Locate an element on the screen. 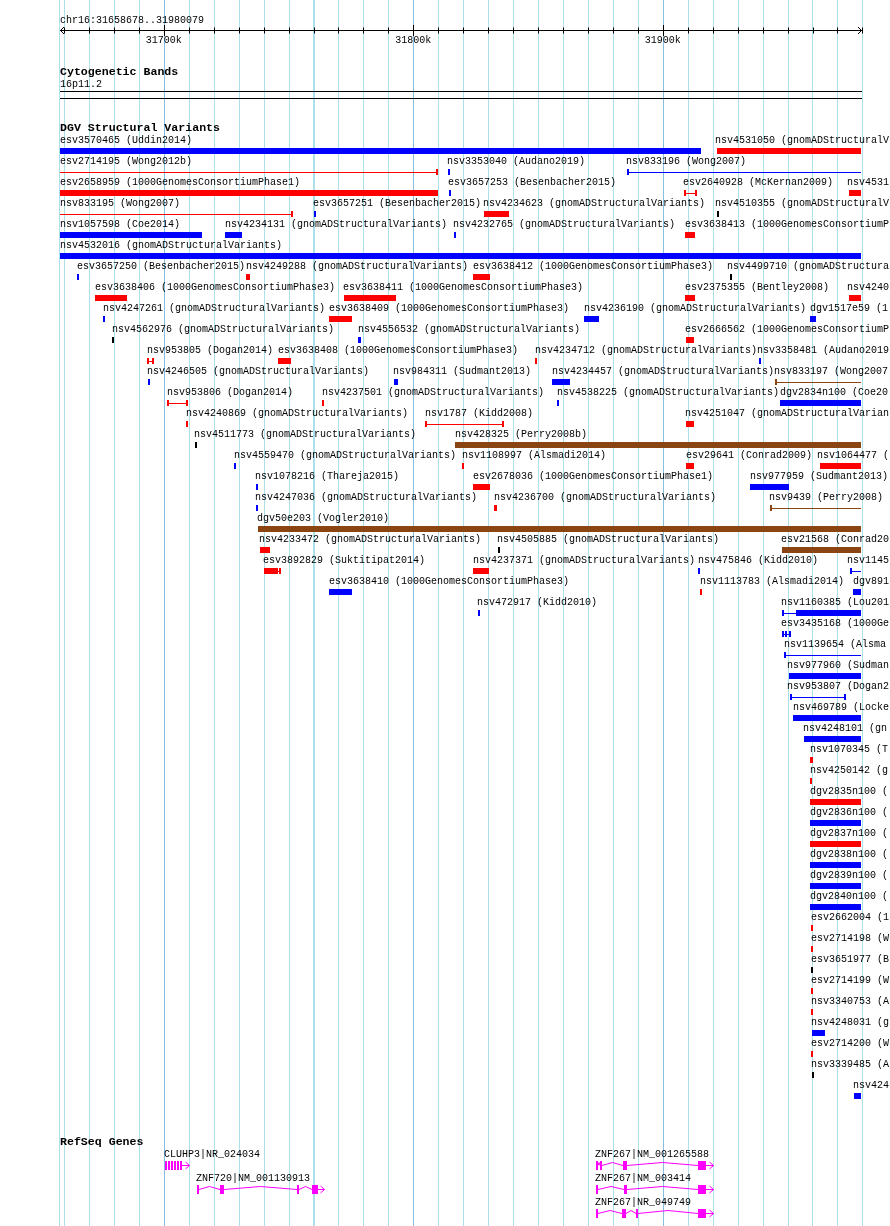 Image resolution: width=890 pixels, height=1226 pixels. variant-label: nsv1108997 (Alsmadi2014) is located at coordinates (534, 455).